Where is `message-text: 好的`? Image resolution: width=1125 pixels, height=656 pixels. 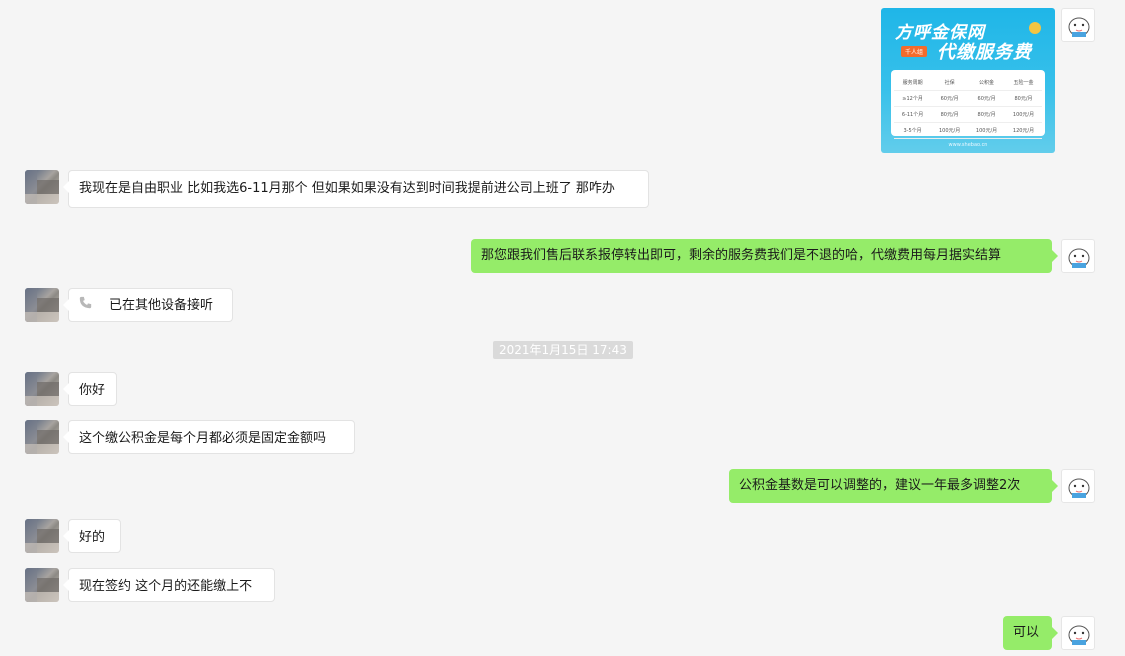
message-text: 好的 is located at coordinates (92, 537).